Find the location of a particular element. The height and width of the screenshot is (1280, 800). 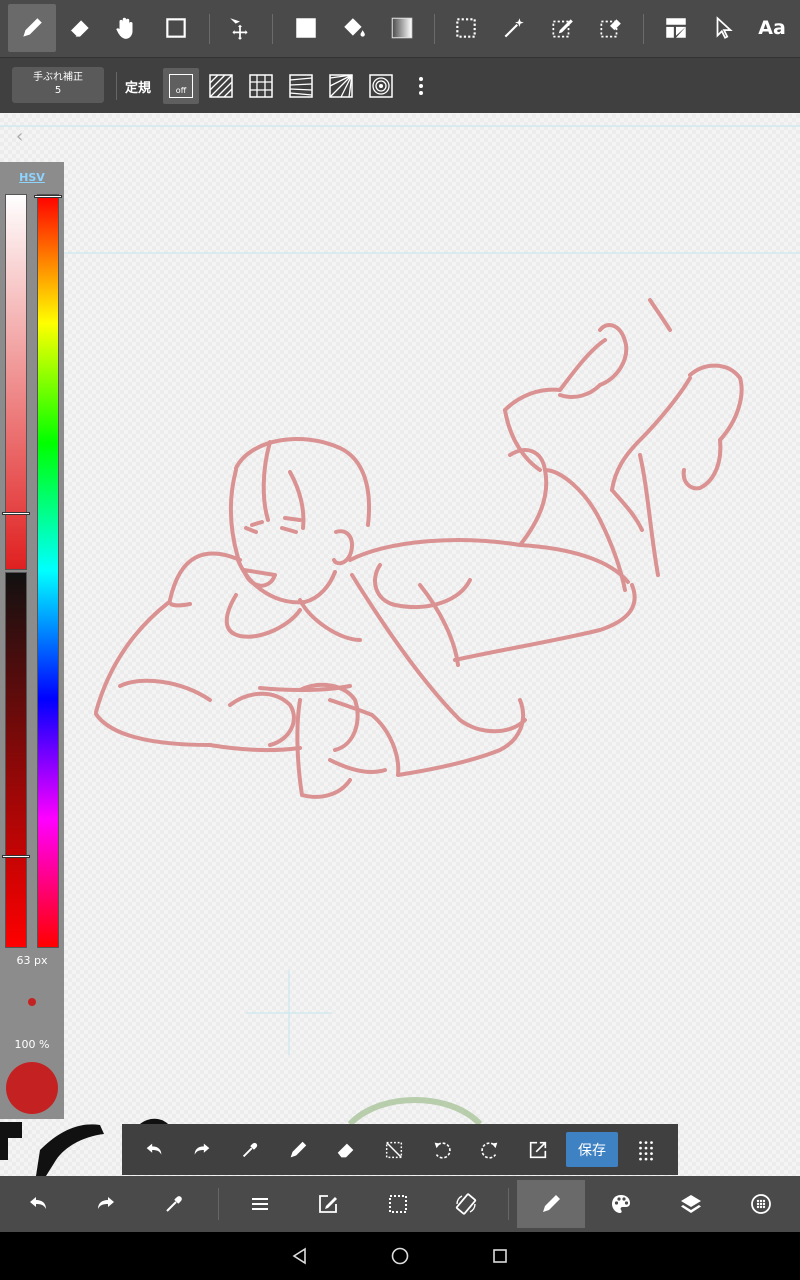

frame-icon is located at coordinates (676, 28).